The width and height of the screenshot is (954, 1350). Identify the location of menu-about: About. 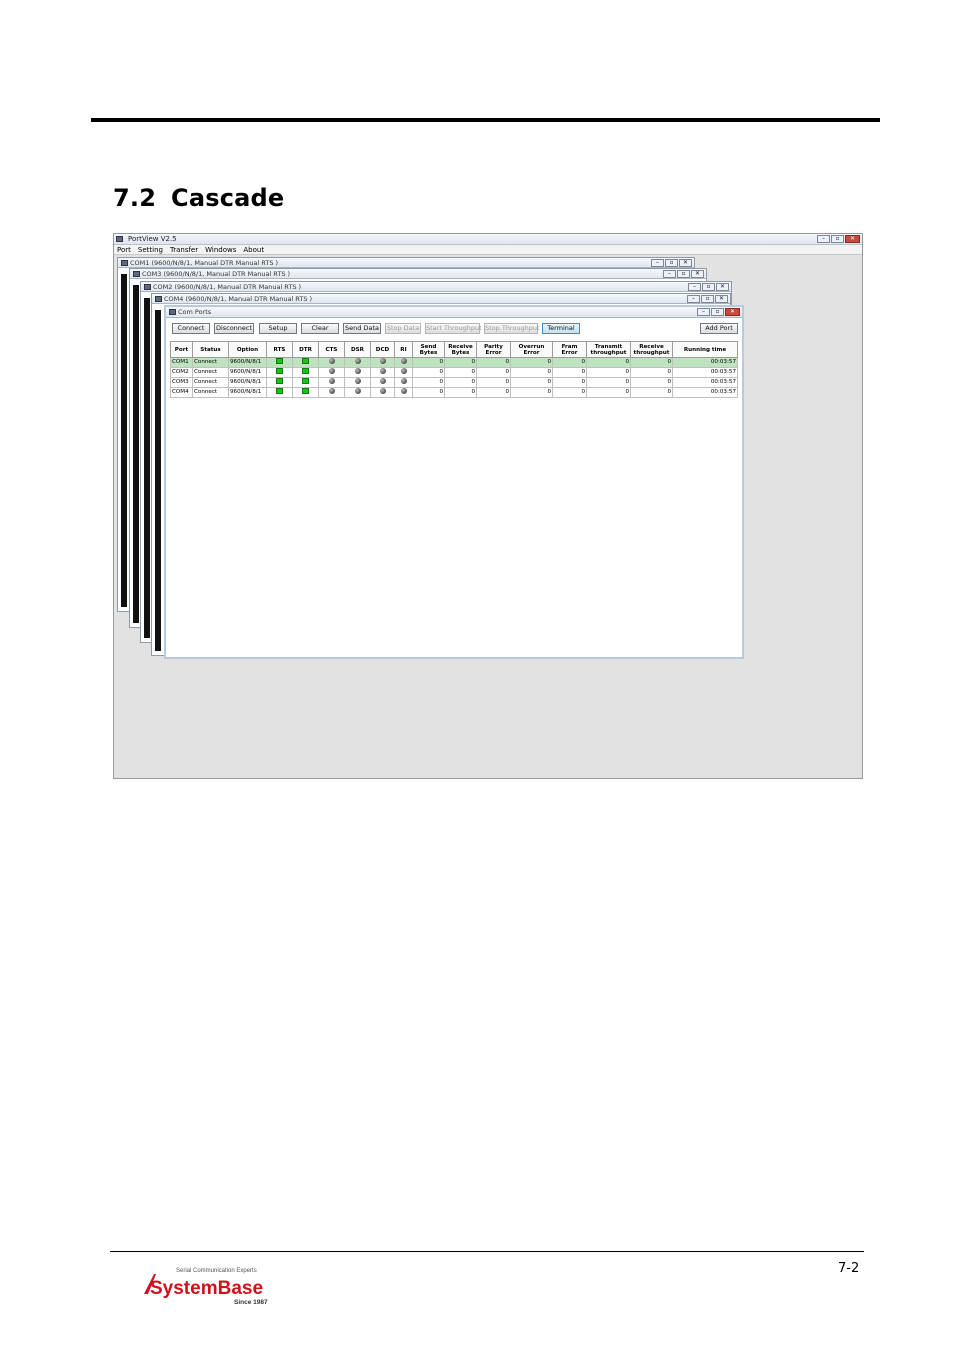
(253, 249).